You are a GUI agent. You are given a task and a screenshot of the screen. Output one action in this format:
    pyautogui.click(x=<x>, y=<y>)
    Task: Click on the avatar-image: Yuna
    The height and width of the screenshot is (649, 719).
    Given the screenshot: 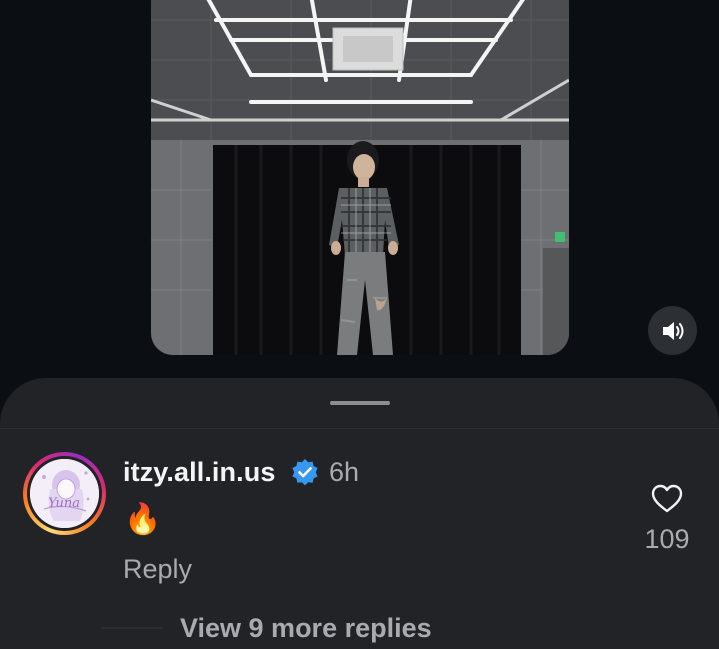 What is the action you would take?
    pyautogui.click(x=64, y=493)
    